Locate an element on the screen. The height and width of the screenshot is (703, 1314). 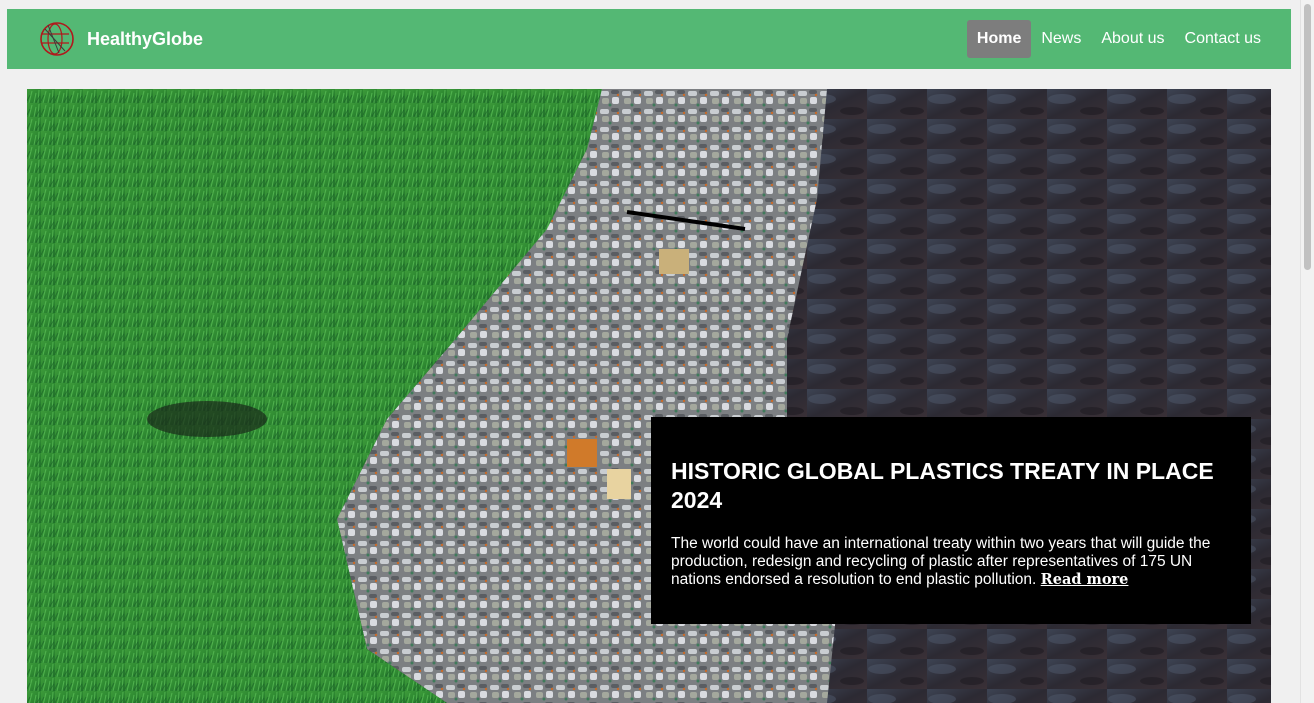
nav-about-us: About us is located at coordinates (1132, 39).